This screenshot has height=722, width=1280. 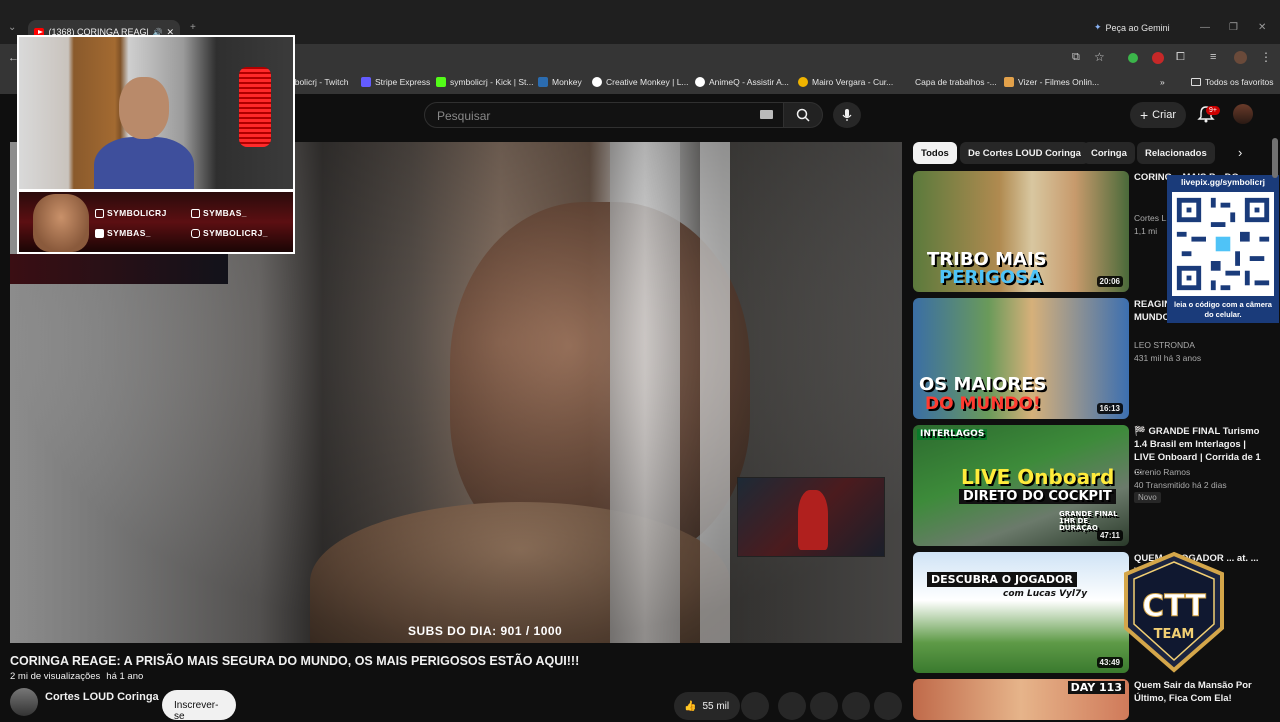 I want to click on youtube-handle: SYMBAS_, so click(x=123, y=233).